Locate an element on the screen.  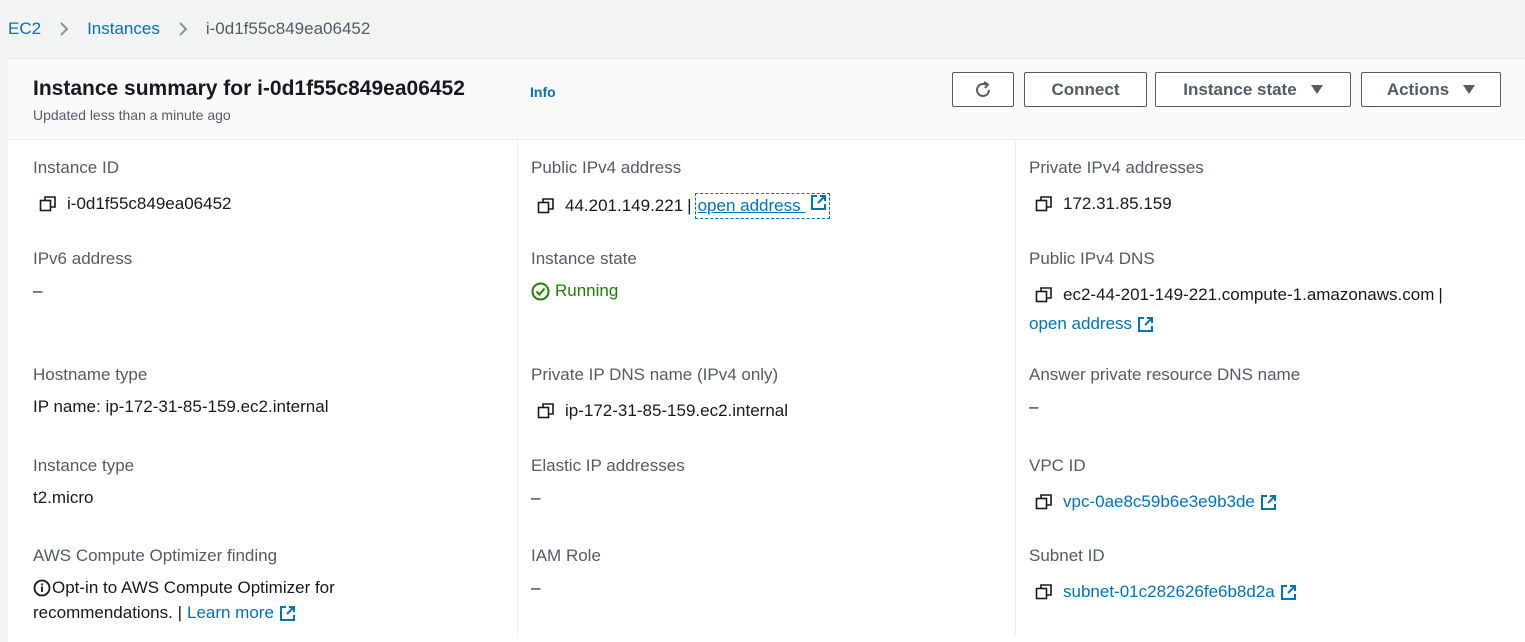
instance-id-value: i-0d1f55c849ea06452 is located at coordinates (149, 203).